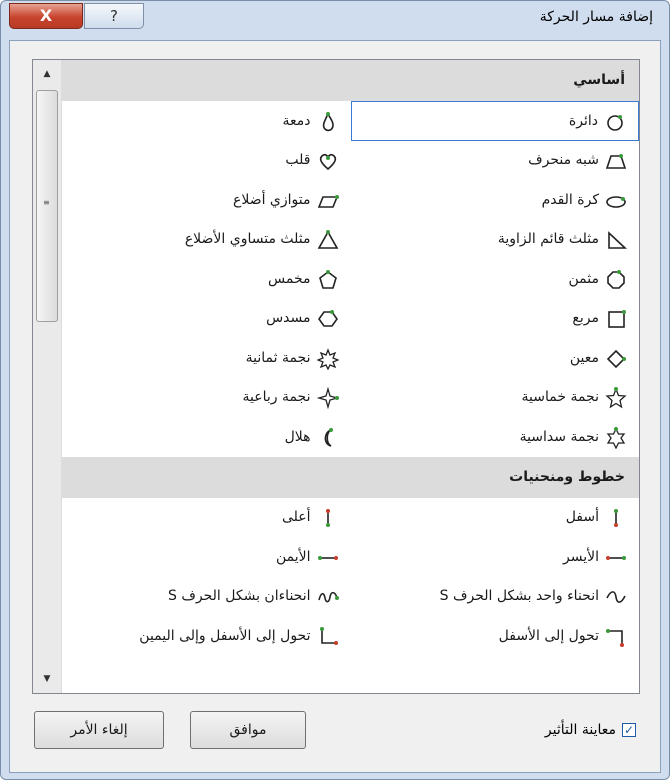 This screenshot has height=780, width=670. Describe the element at coordinates (495, 557) in the screenshot. I see `motion-path-item: الأيسر` at that location.